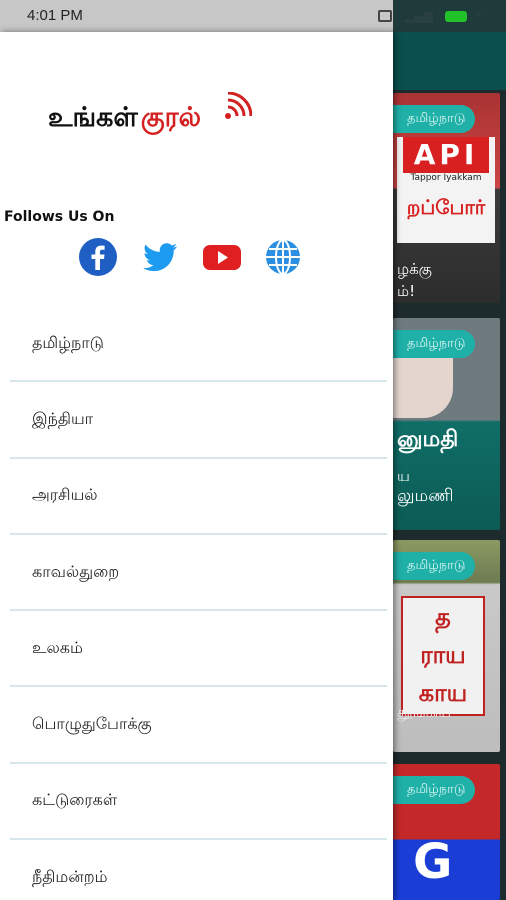  What do you see at coordinates (283, 257) in the screenshot?
I see `website-globe-icon` at bounding box center [283, 257].